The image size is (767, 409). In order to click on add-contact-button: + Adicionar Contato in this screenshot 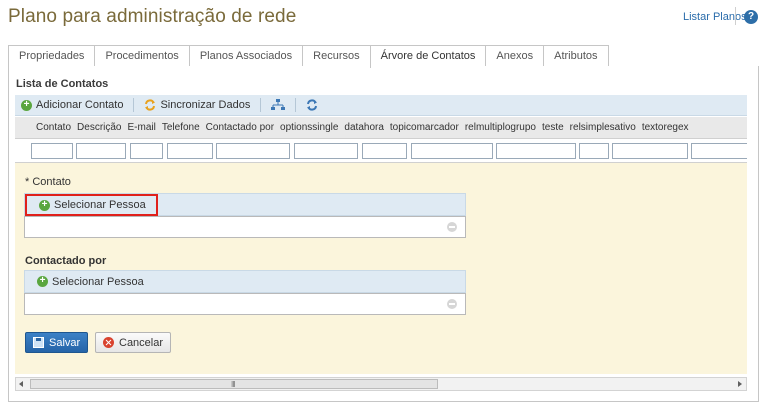, I will do `click(72, 105)`.